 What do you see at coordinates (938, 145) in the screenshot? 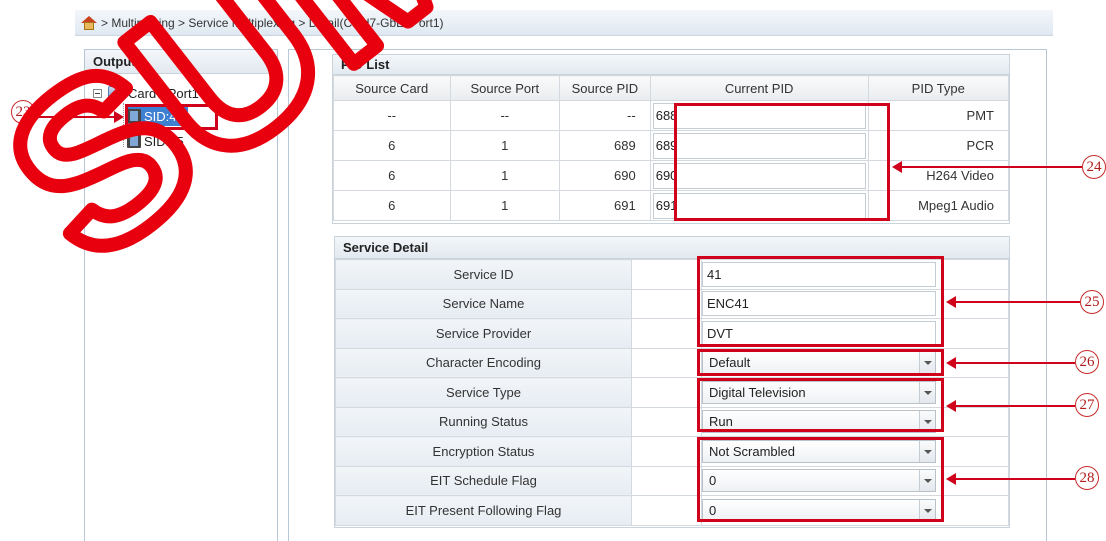
I see `pid-type-cell: PCR` at bounding box center [938, 145].